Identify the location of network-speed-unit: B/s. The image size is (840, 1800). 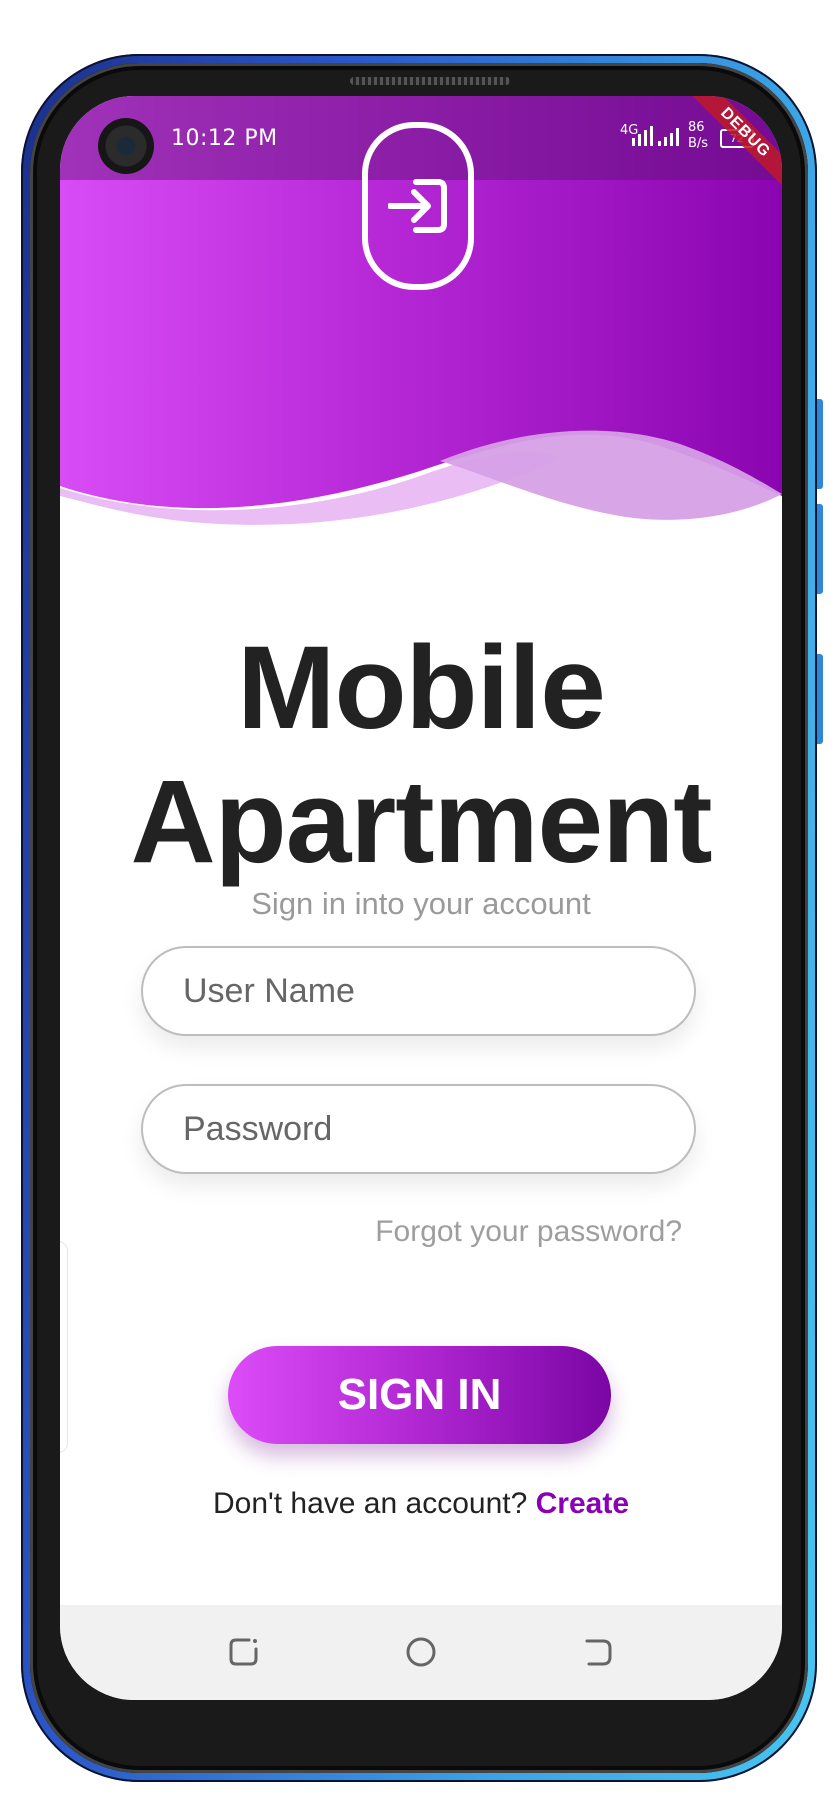
(698, 143).